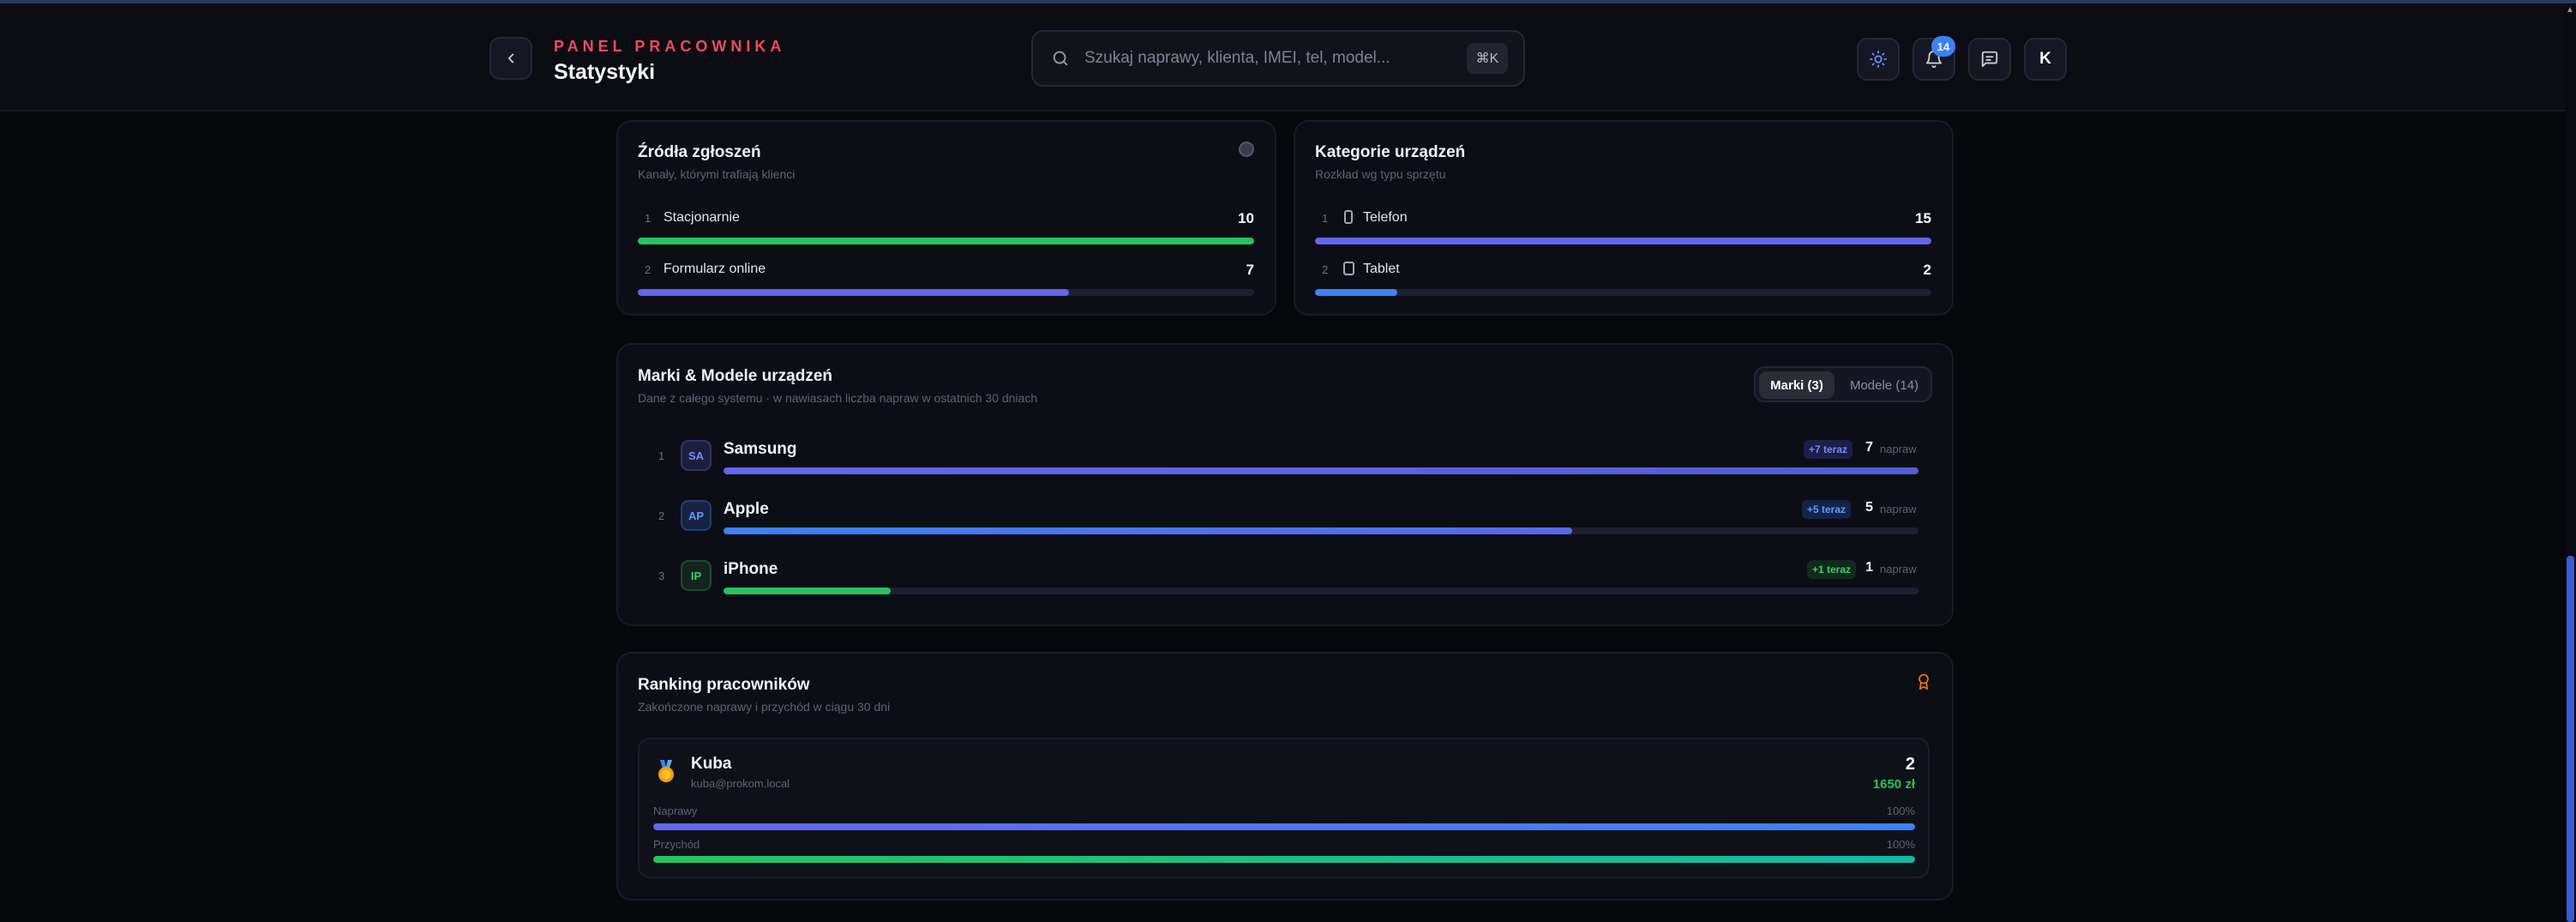 This screenshot has height=922, width=2576. What do you see at coordinates (696, 575) in the screenshot?
I see `brand-chip: IP` at bounding box center [696, 575].